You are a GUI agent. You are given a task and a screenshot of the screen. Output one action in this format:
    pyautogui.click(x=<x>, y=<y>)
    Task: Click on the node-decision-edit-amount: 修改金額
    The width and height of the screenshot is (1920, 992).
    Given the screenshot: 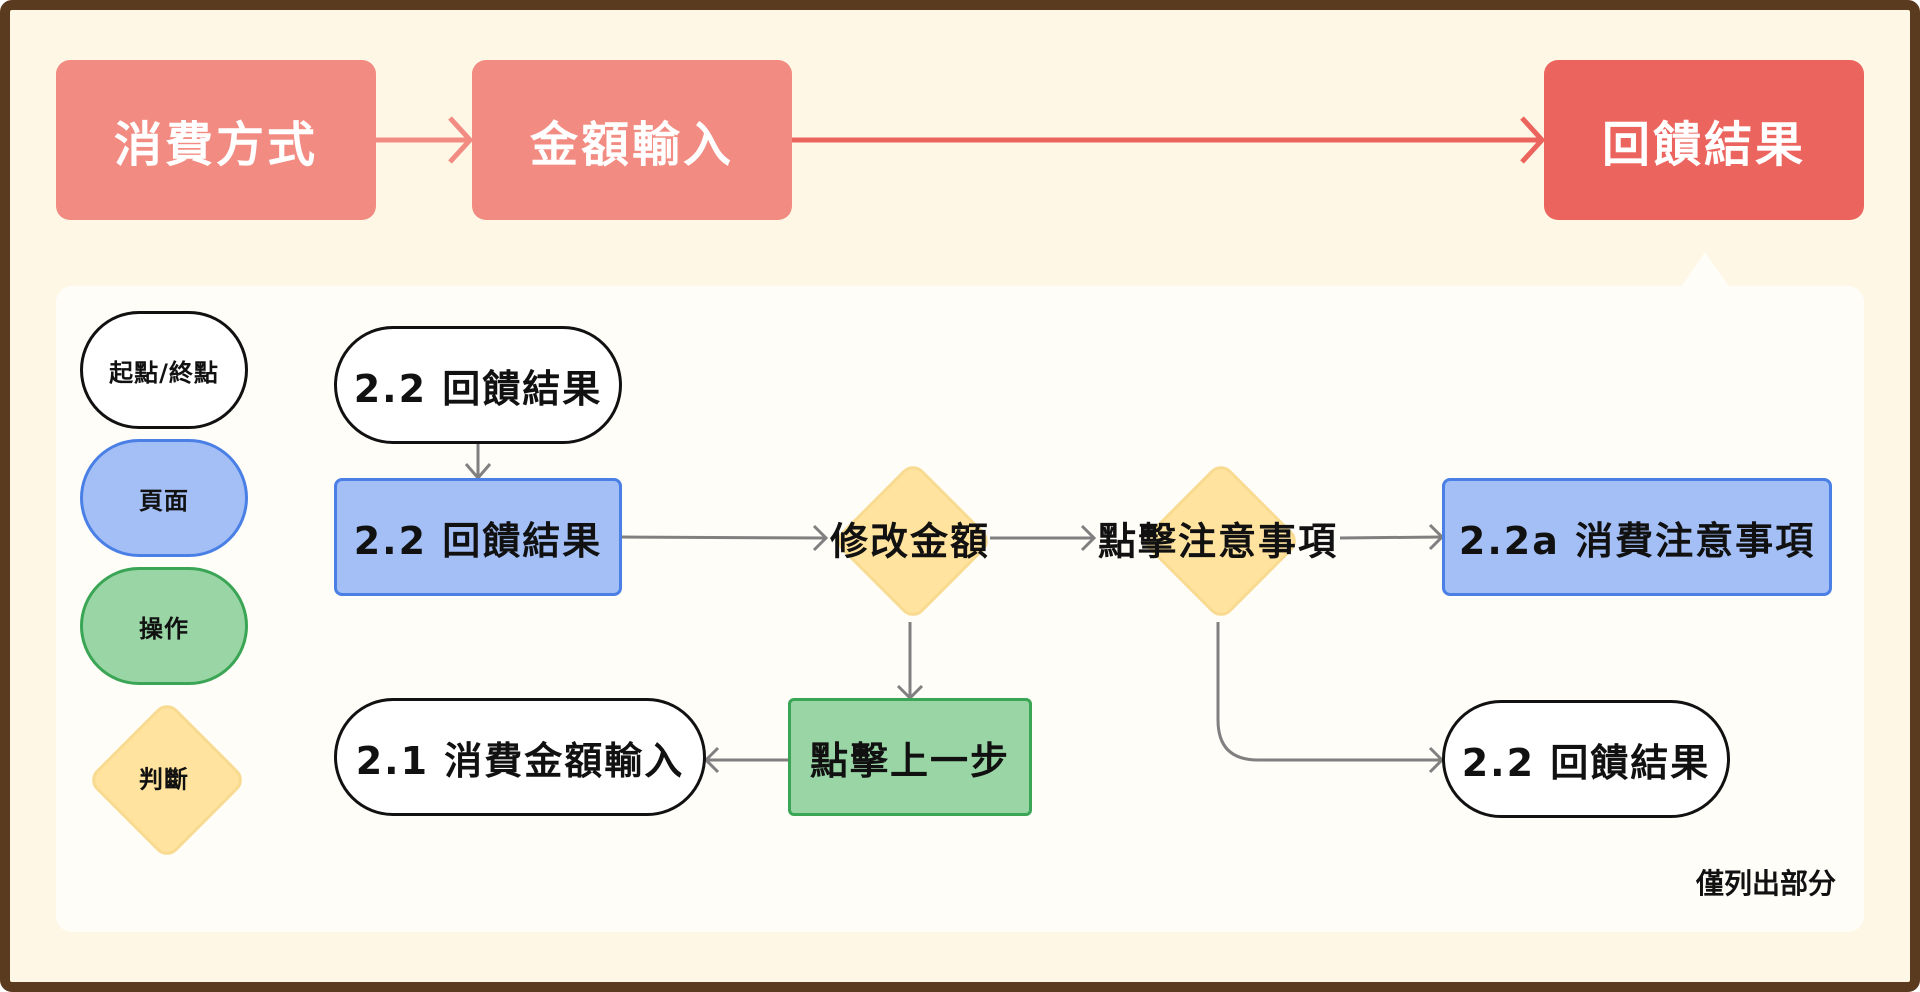 What is the action you would take?
    pyautogui.click(x=910, y=541)
    